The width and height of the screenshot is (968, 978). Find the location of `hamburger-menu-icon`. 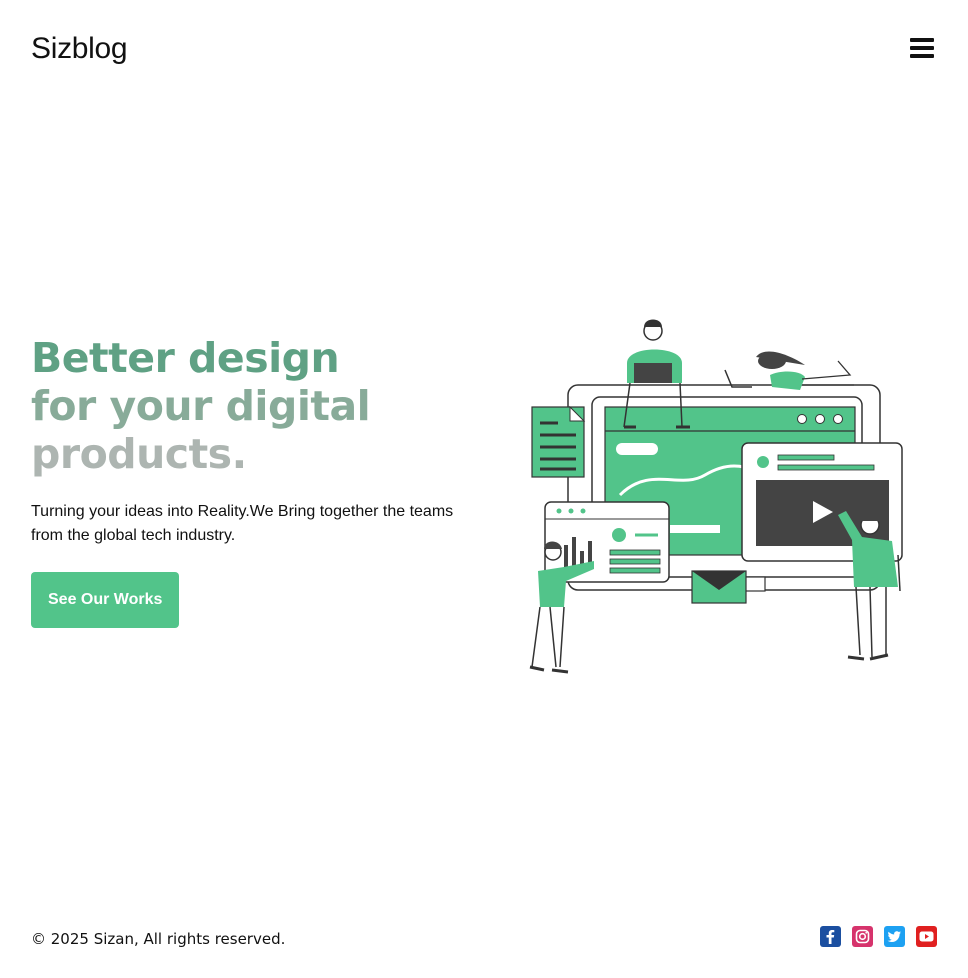

hamburger-menu-icon is located at coordinates (922, 48).